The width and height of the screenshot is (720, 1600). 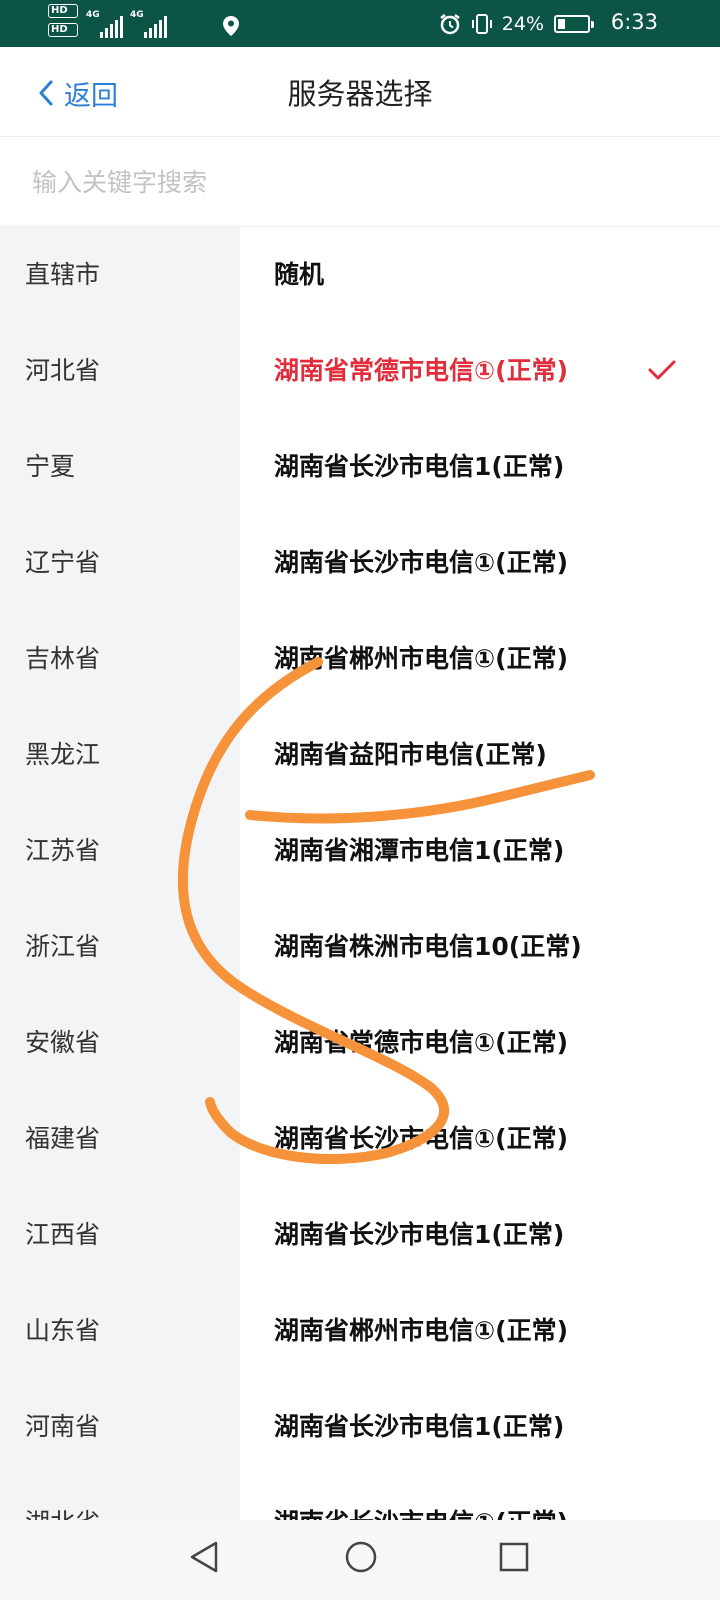 I want to click on checkmark-icon, so click(x=662, y=370).